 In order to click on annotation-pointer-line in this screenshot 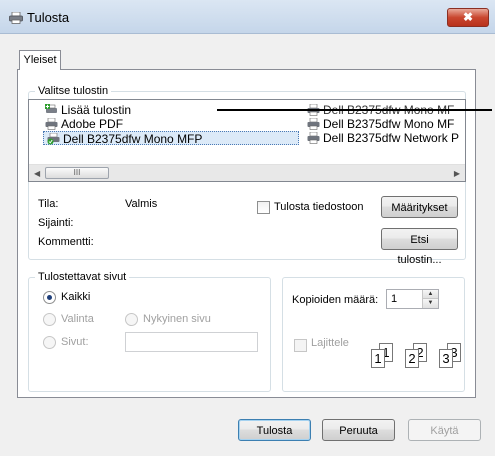, I will do `click(354, 110)`.